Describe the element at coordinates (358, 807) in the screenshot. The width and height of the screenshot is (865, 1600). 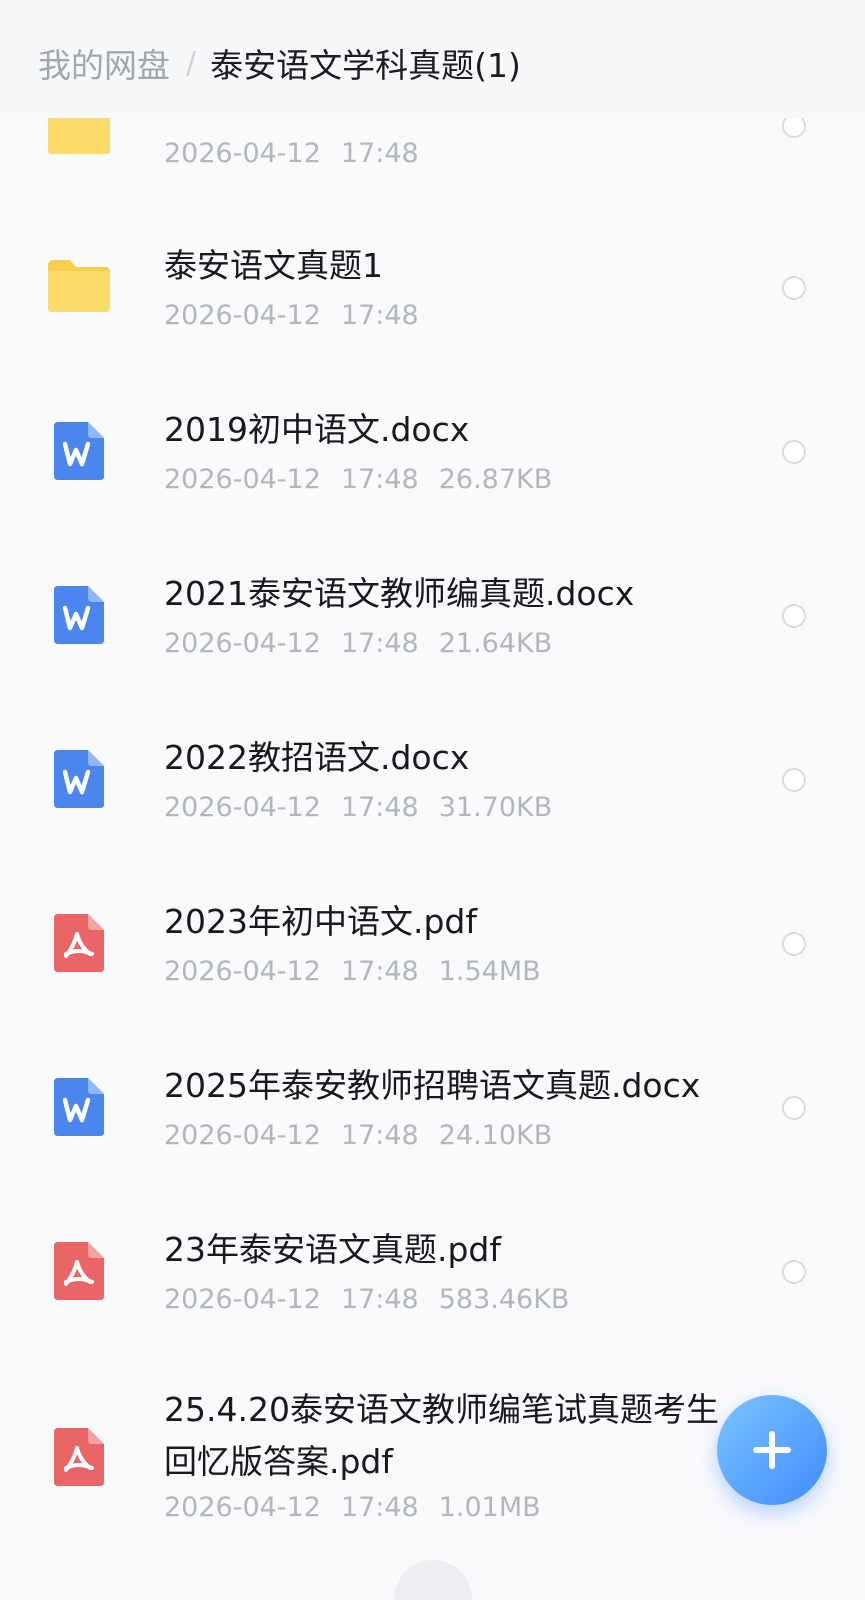
I see `file-meta: 2026-04-12 17:48 31.70KB` at that location.